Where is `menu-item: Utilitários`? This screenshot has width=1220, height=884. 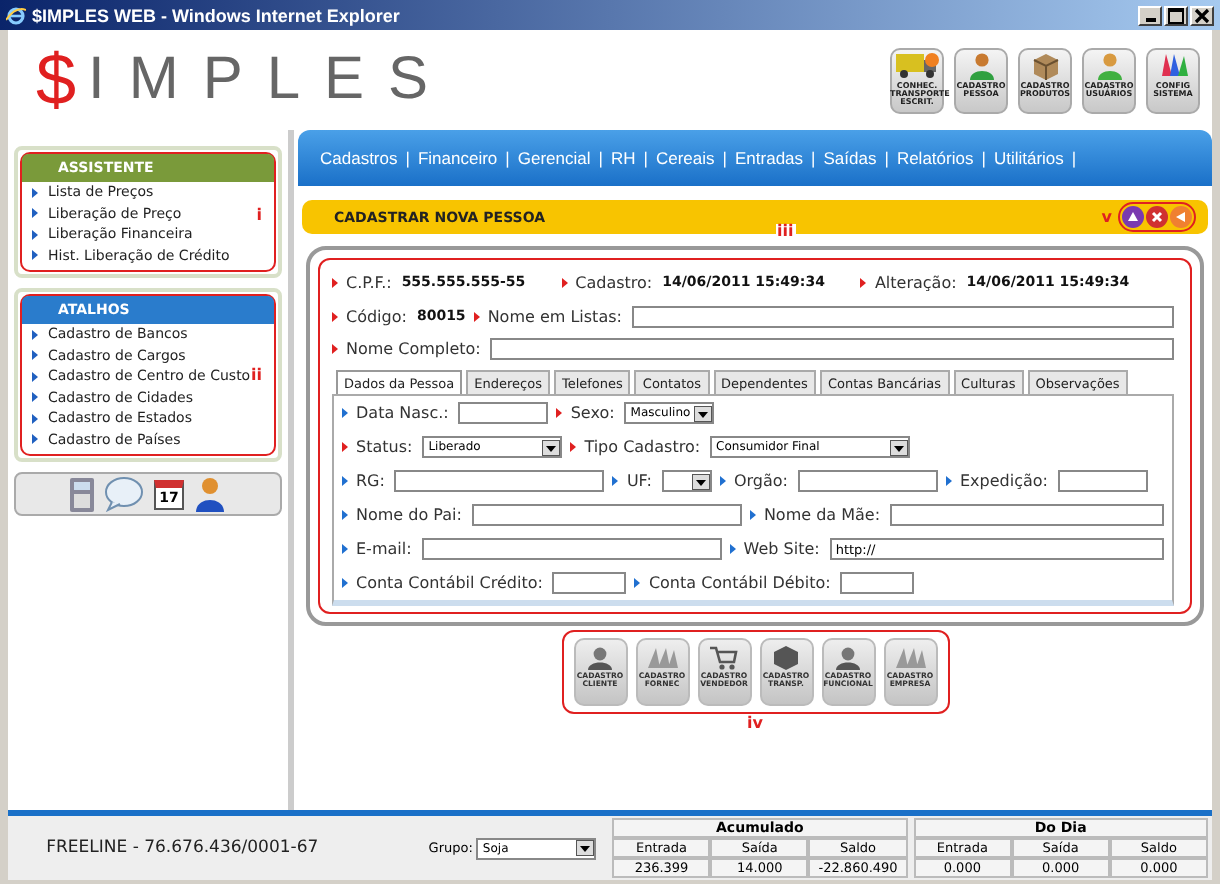 menu-item: Utilitários is located at coordinates (1028, 158).